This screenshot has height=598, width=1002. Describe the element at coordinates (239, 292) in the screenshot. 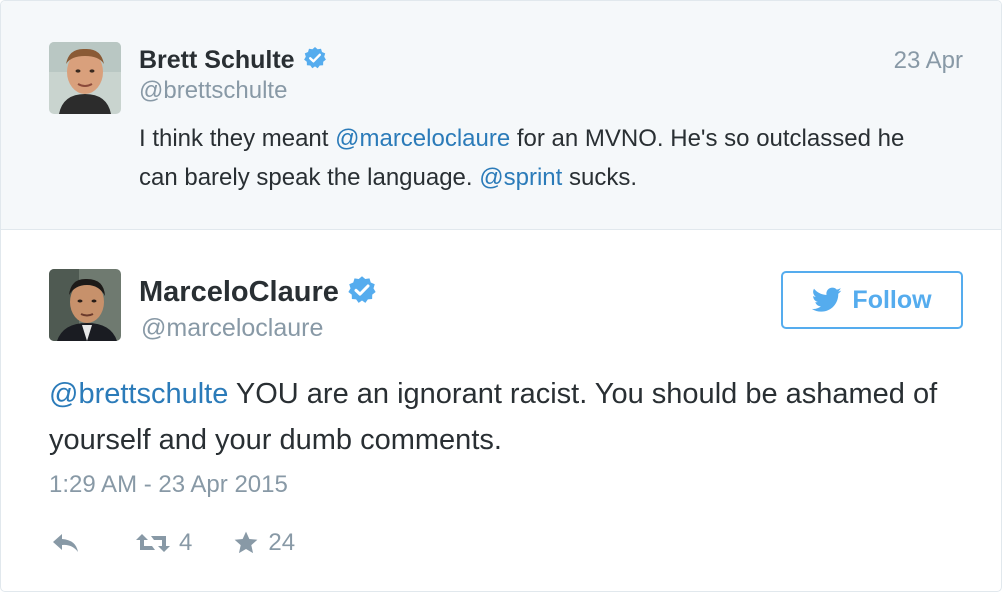

I see `author-name: MarceloClaure` at that location.